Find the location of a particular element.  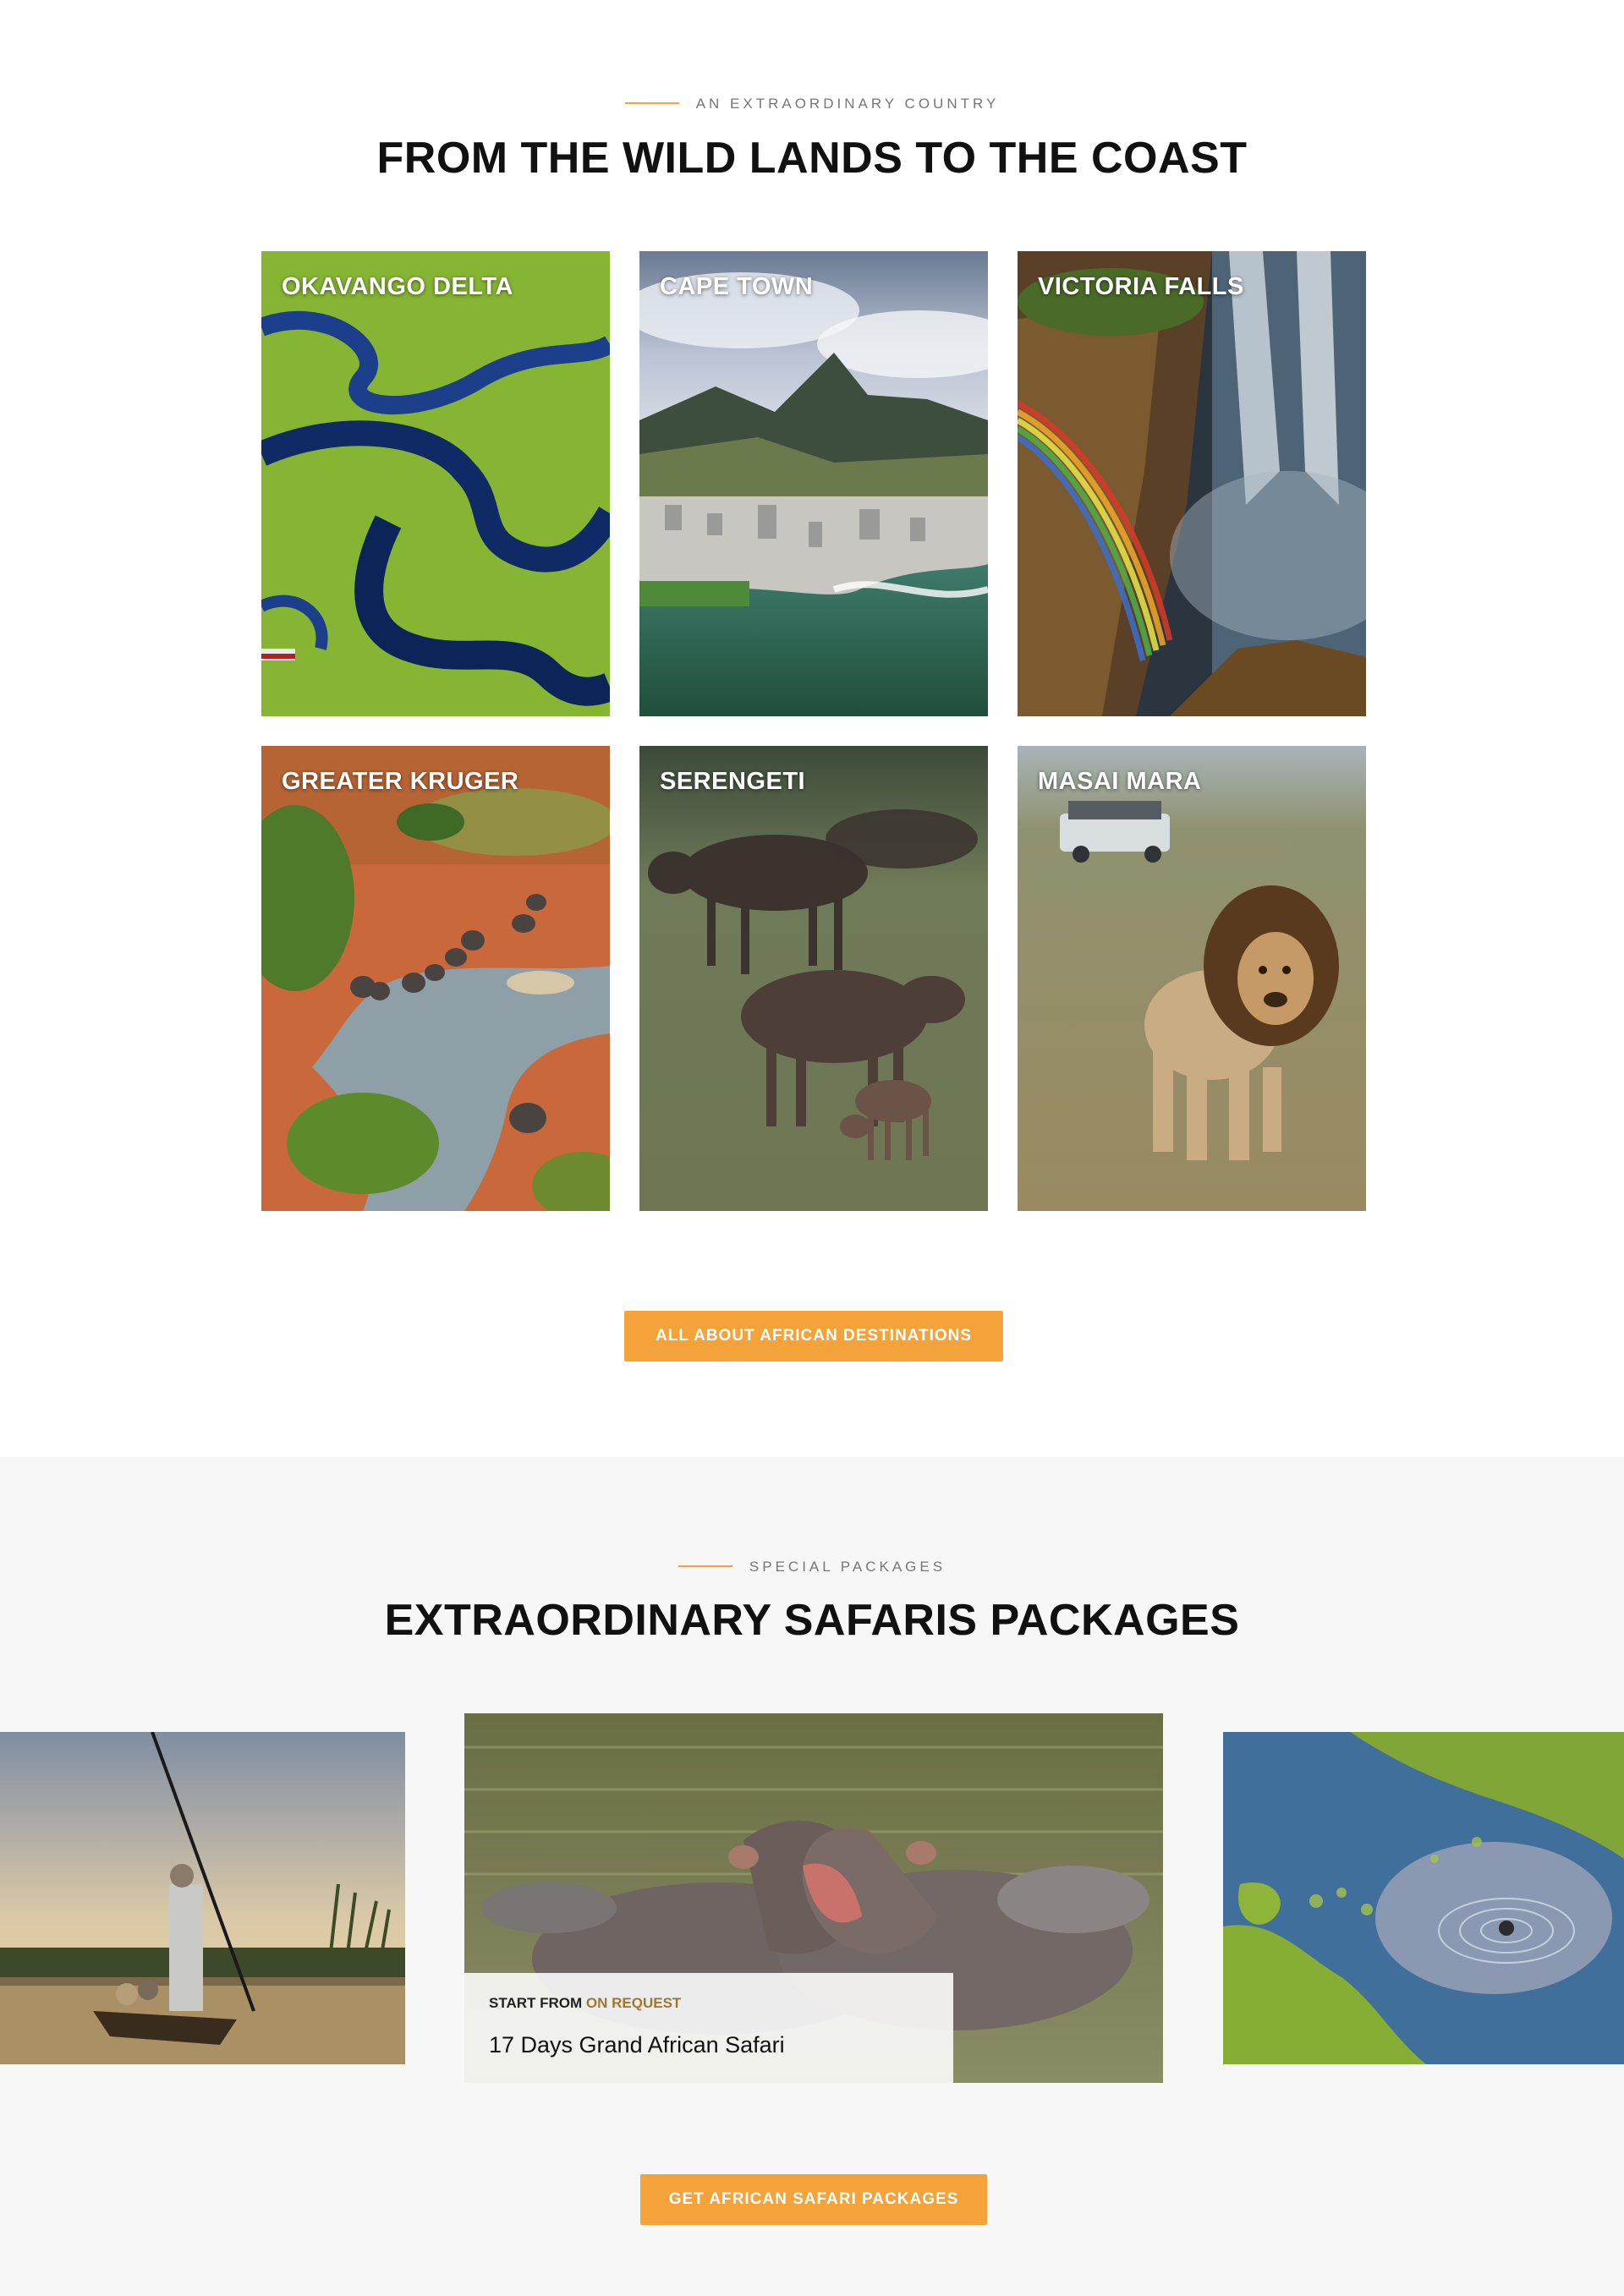

price-prefix: START FROM is located at coordinates (536, 2003).